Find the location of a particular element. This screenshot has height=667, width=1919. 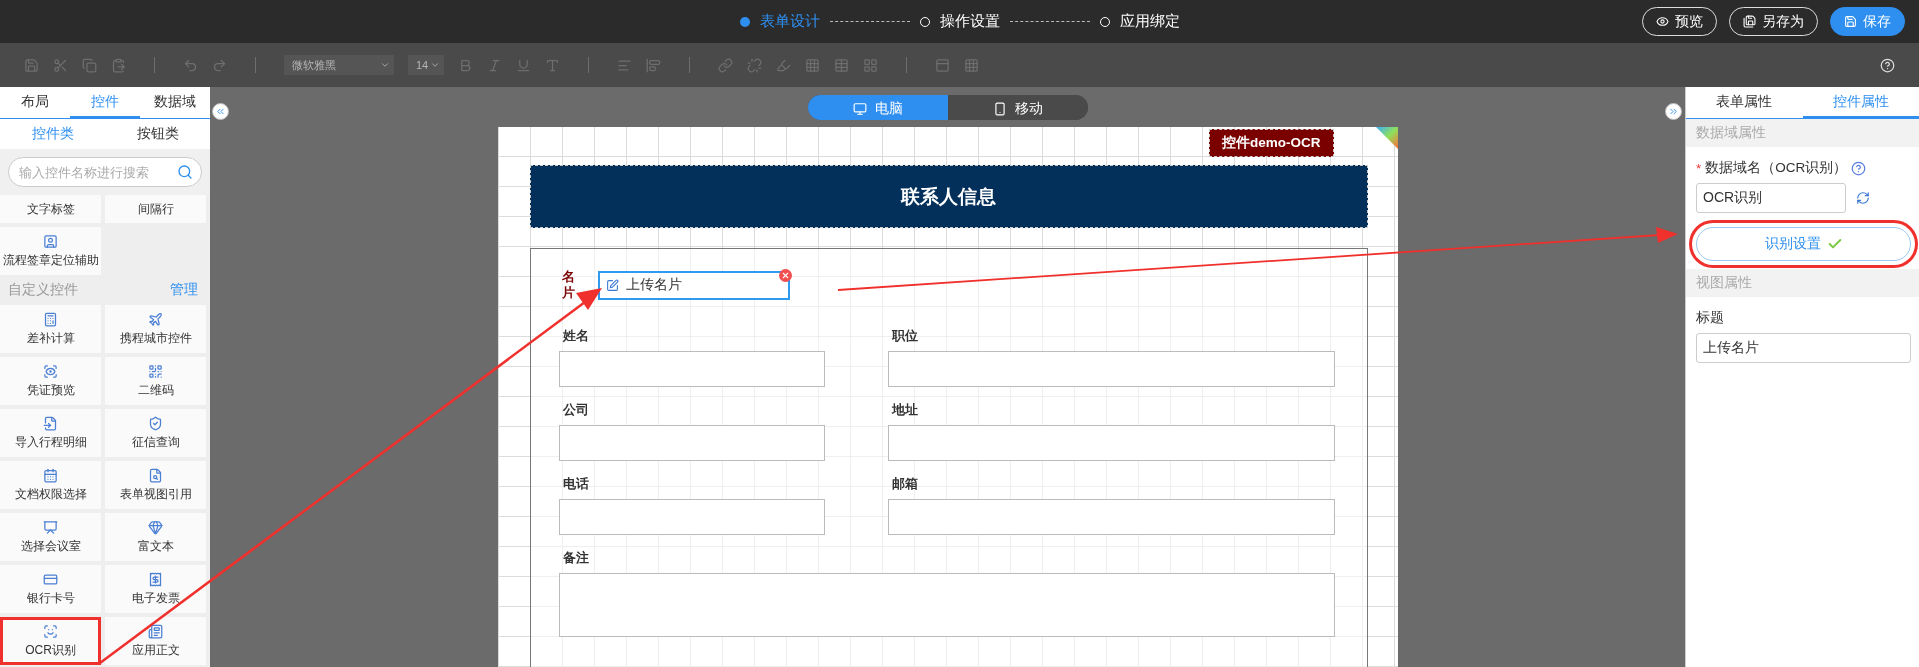

control-item: 表单视图引用 is located at coordinates (155, 485).